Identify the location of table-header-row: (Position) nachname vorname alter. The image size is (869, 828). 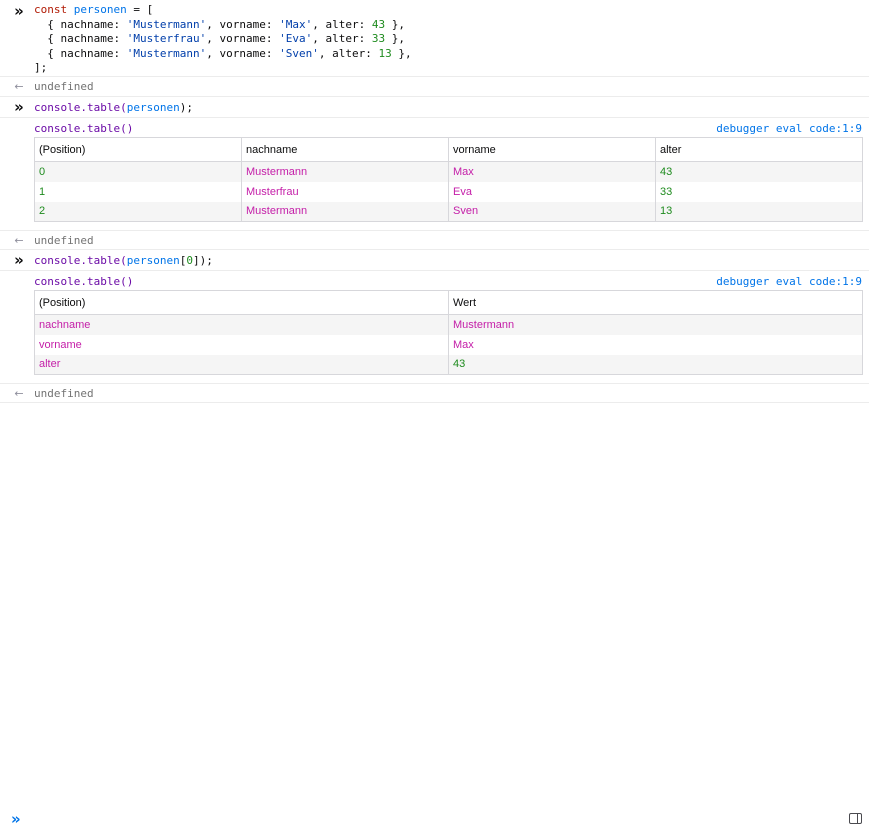
(448, 149).